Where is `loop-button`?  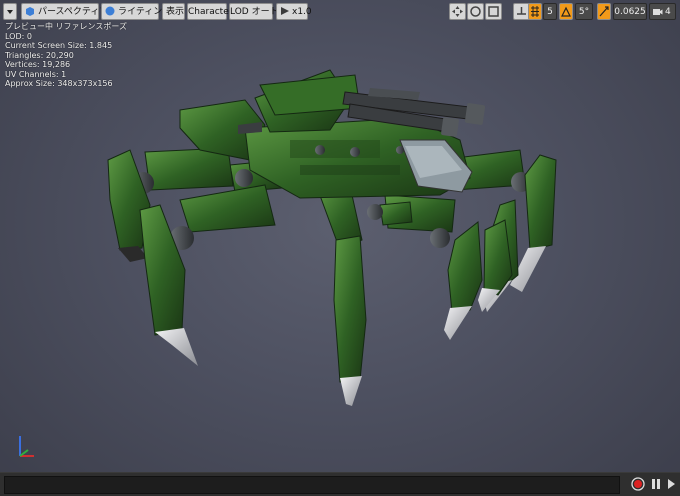
loop-button is located at coordinates (671, 484).